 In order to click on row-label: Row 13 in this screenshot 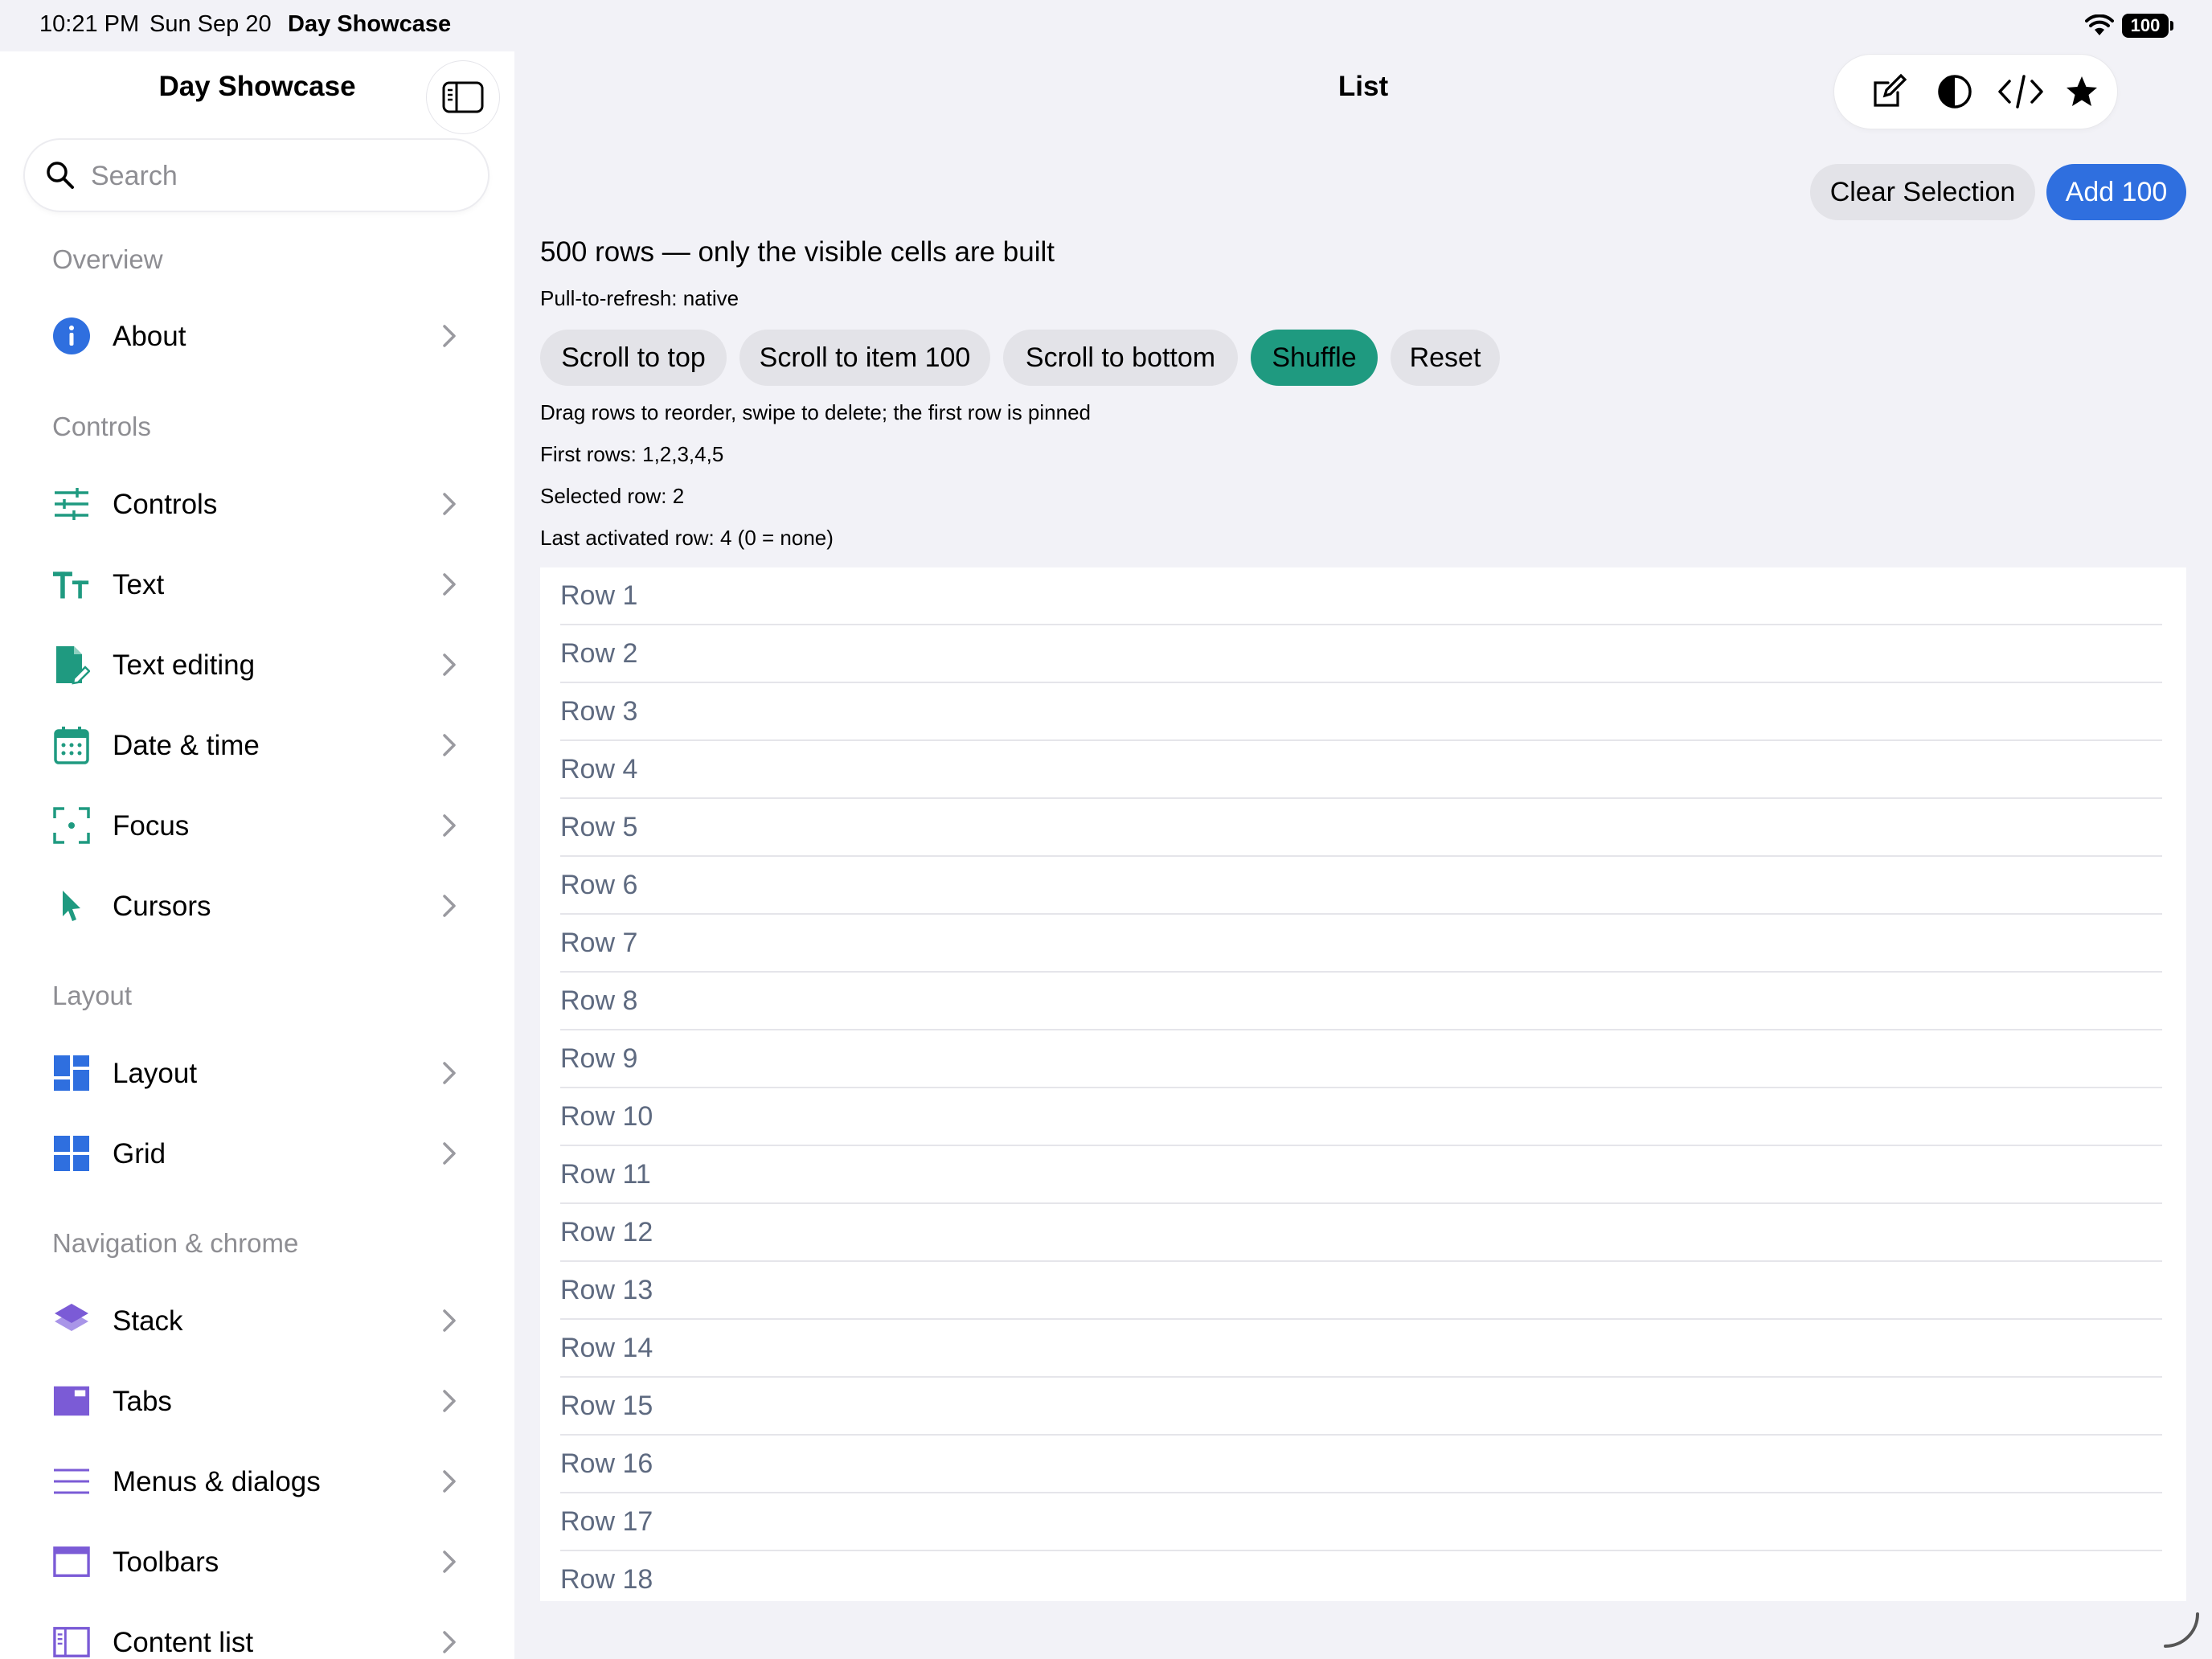, I will do `click(606, 1290)`.